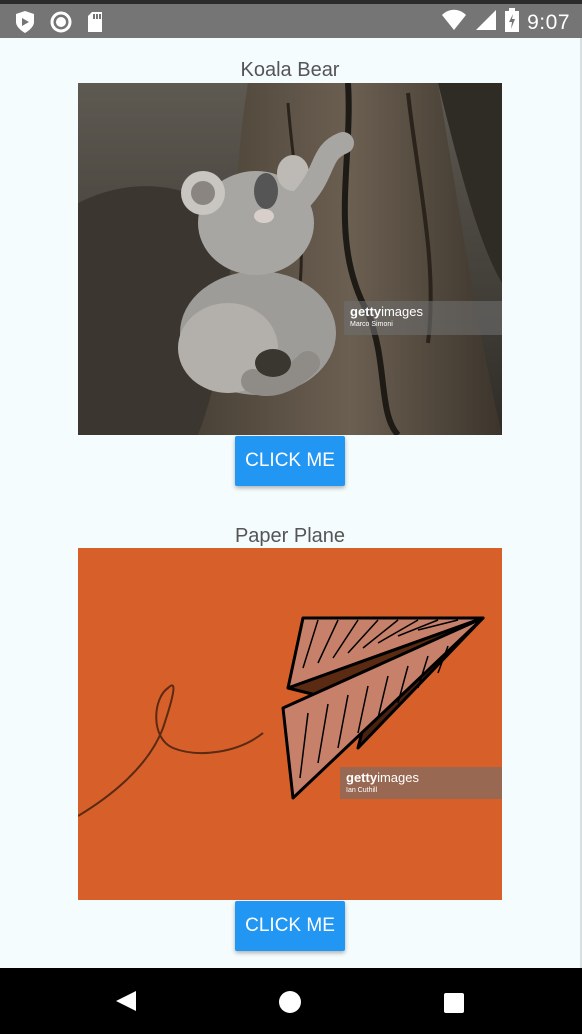 Image resolution: width=582 pixels, height=1034 pixels. What do you see at coordinates (421, 783) in the screenshot?
I see `watermark: gettyimages Ian Cuthill` at bounding box center [421, 783].